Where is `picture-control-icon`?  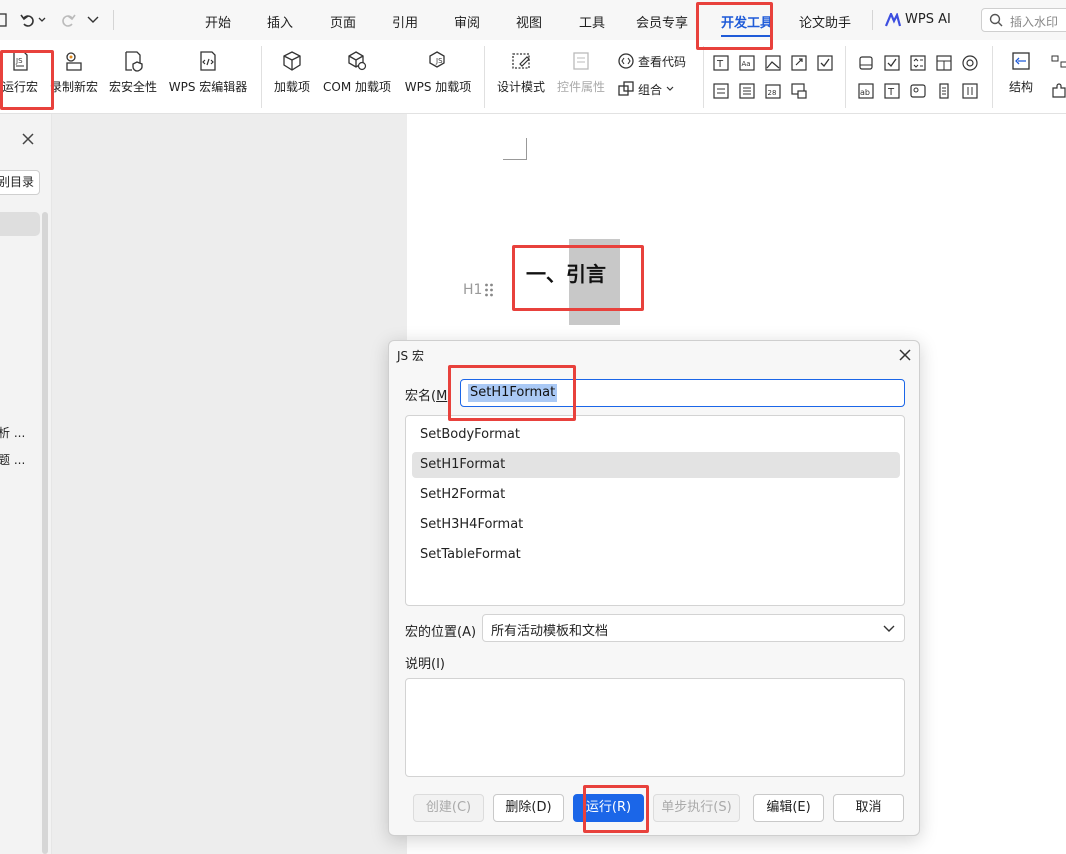 picture-control-icon is located at coordinates (773, 63).